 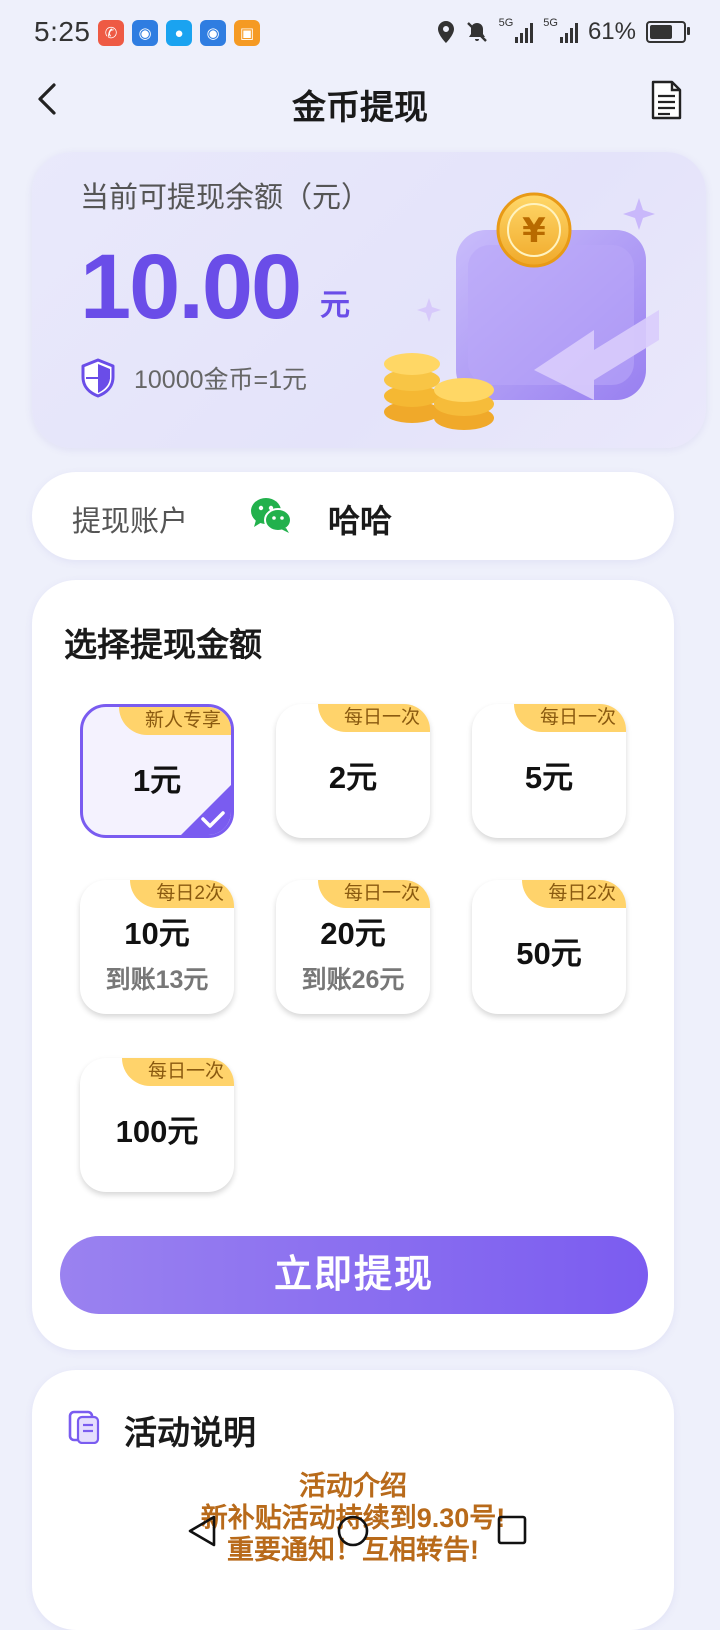 What do you see at coordinates (550, 23) in the screenshot?
I see `signal2-label: 5G` at bounding box center [550, 23].